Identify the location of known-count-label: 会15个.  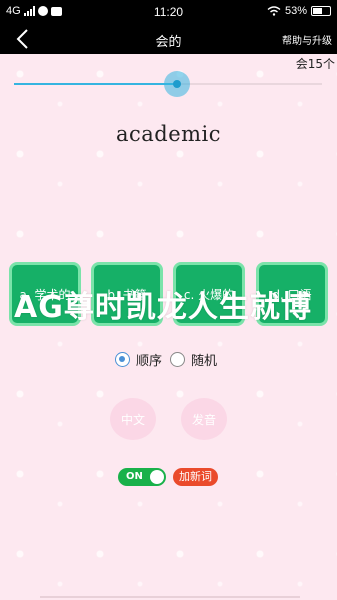
(315, 64).